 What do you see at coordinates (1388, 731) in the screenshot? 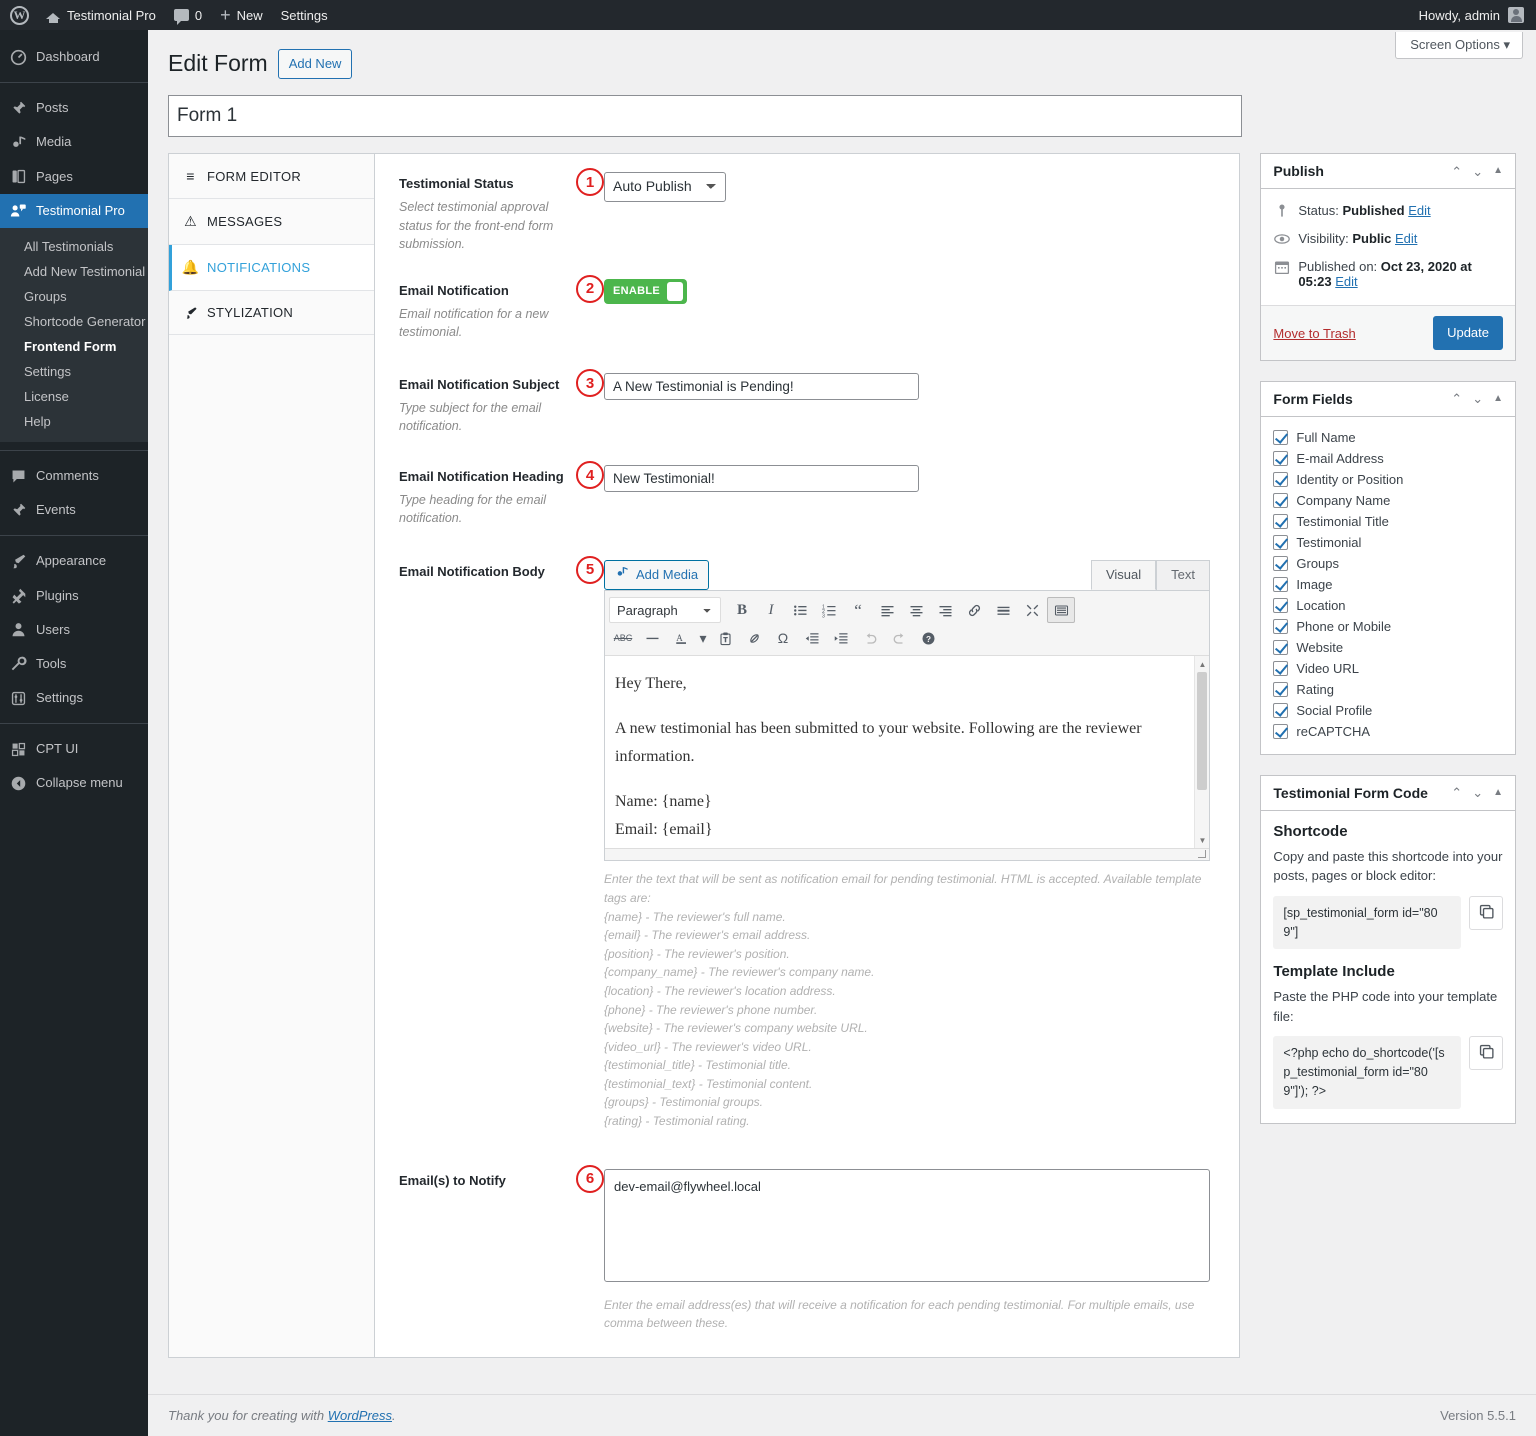
I see `form-field-checkbox-row: reCAPTCHA` at bounding box center [1388, 731].